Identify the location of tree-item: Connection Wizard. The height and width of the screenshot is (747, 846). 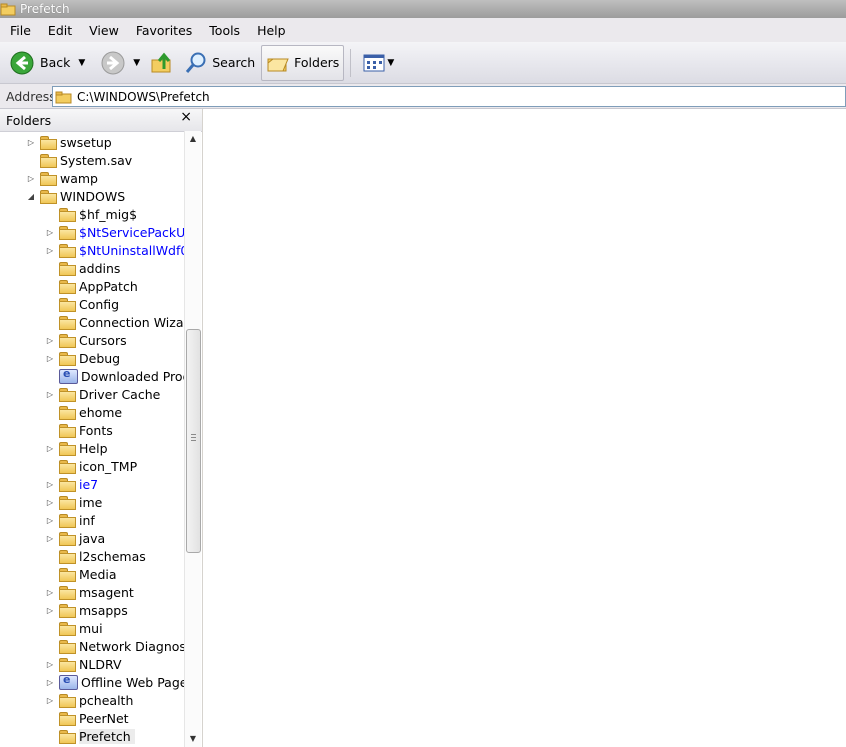
(114, 322).